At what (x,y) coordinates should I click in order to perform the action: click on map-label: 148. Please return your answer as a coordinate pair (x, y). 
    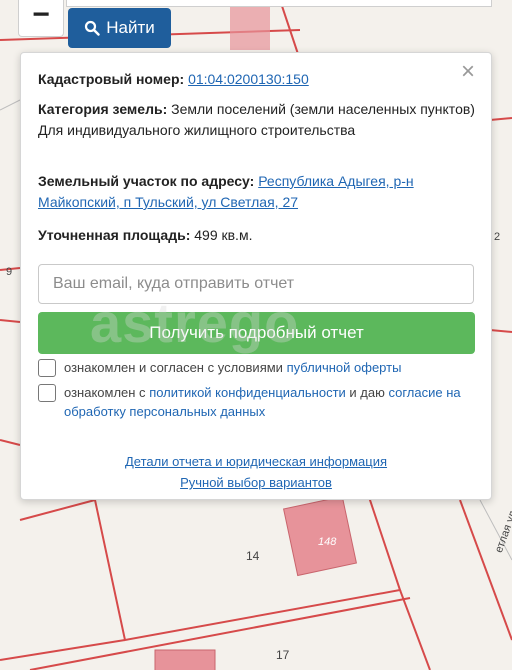
    Looking at the image, I should click on (327, 542).